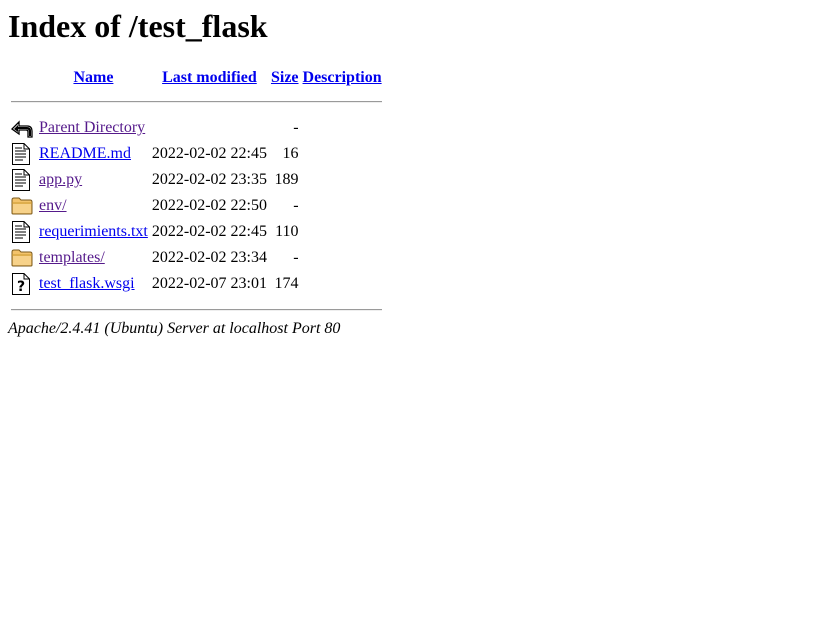 The image size is (818, 638). I want to click on table-row: requerimients.txt 2022-02-02 22:45 110, so click(196, 232).